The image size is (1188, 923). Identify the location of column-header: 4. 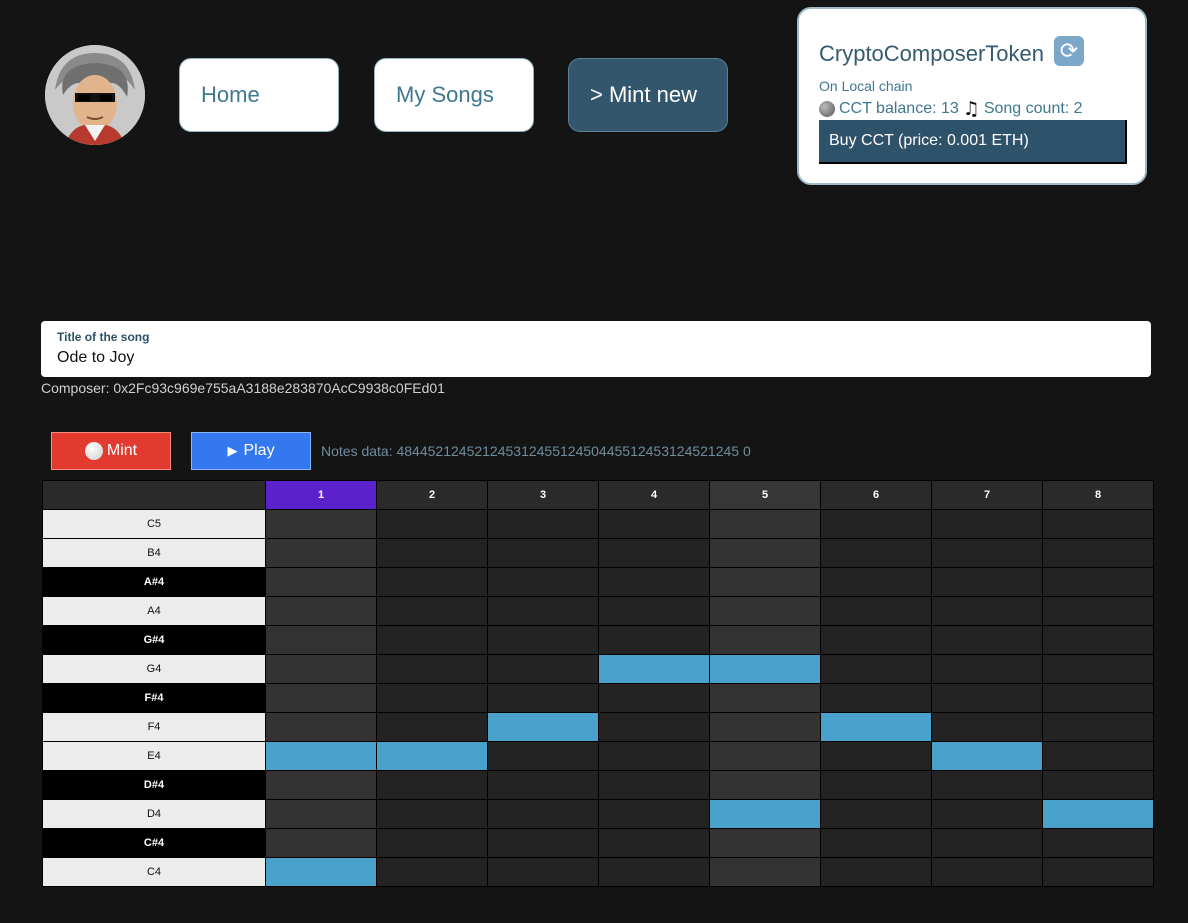
(654, 495).